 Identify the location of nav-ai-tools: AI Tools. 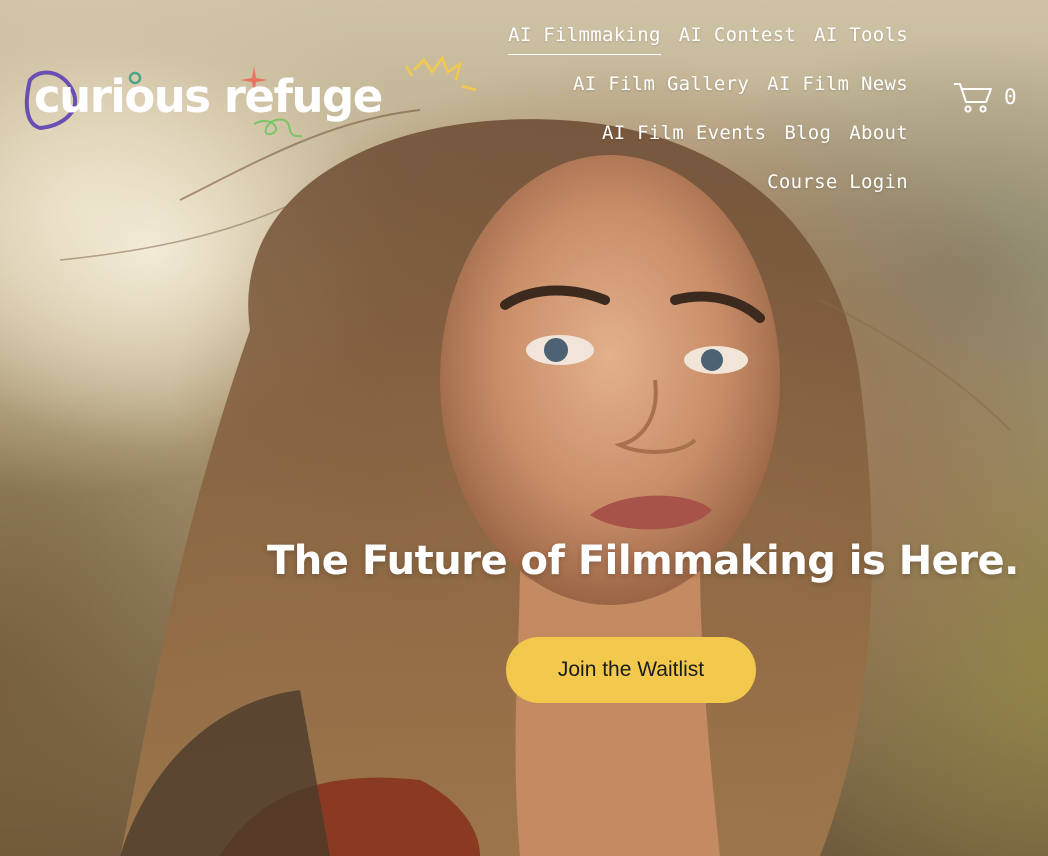
(861, 35).